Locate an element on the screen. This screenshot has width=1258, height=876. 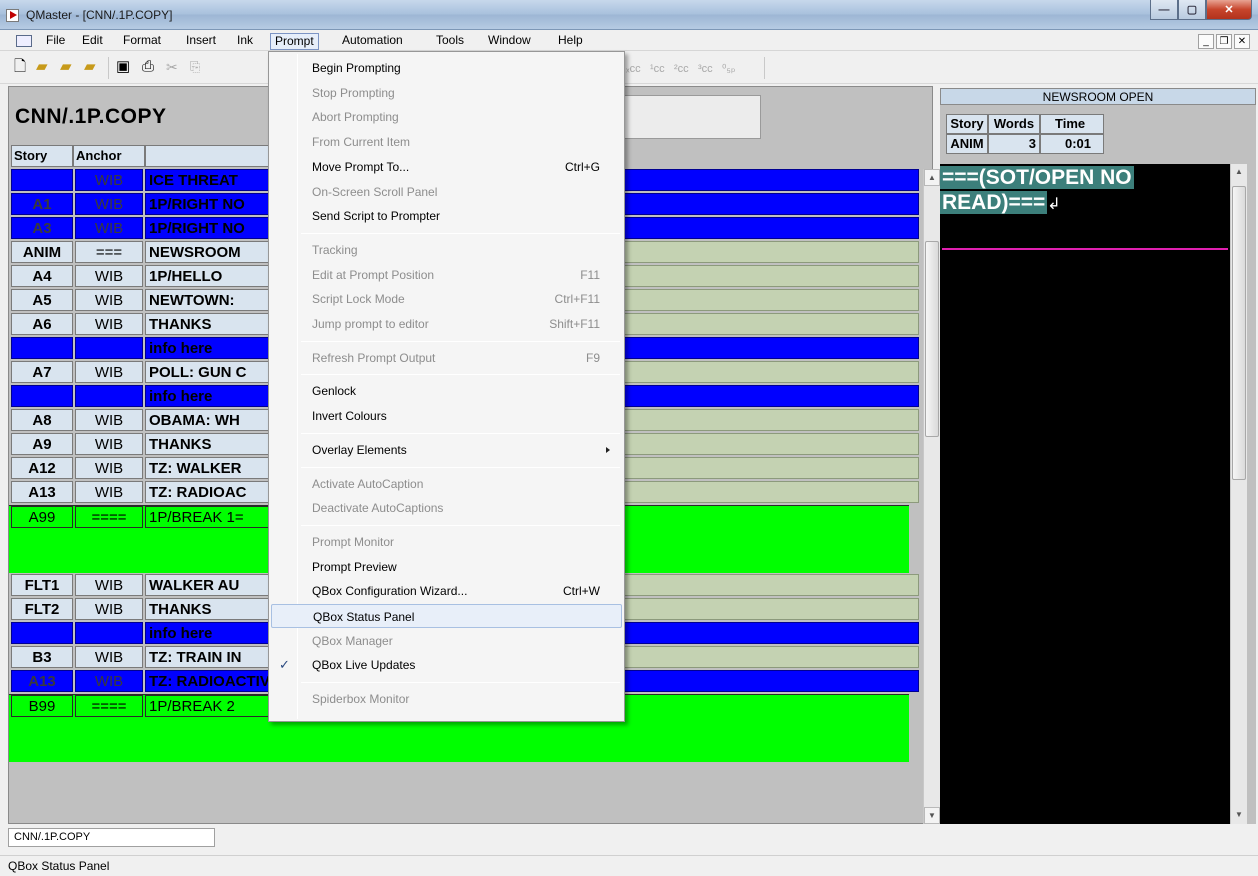
new-document-icon: 🗋 is located at coordinates (20, 67).